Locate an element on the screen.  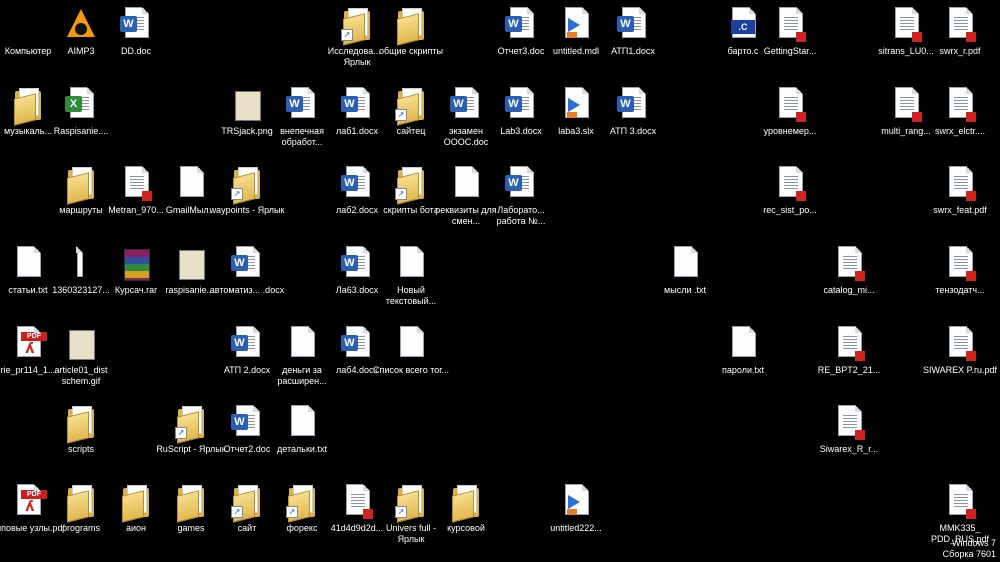
desktop-icon-label: АТП1.docx is located at coordinates (633, 51).